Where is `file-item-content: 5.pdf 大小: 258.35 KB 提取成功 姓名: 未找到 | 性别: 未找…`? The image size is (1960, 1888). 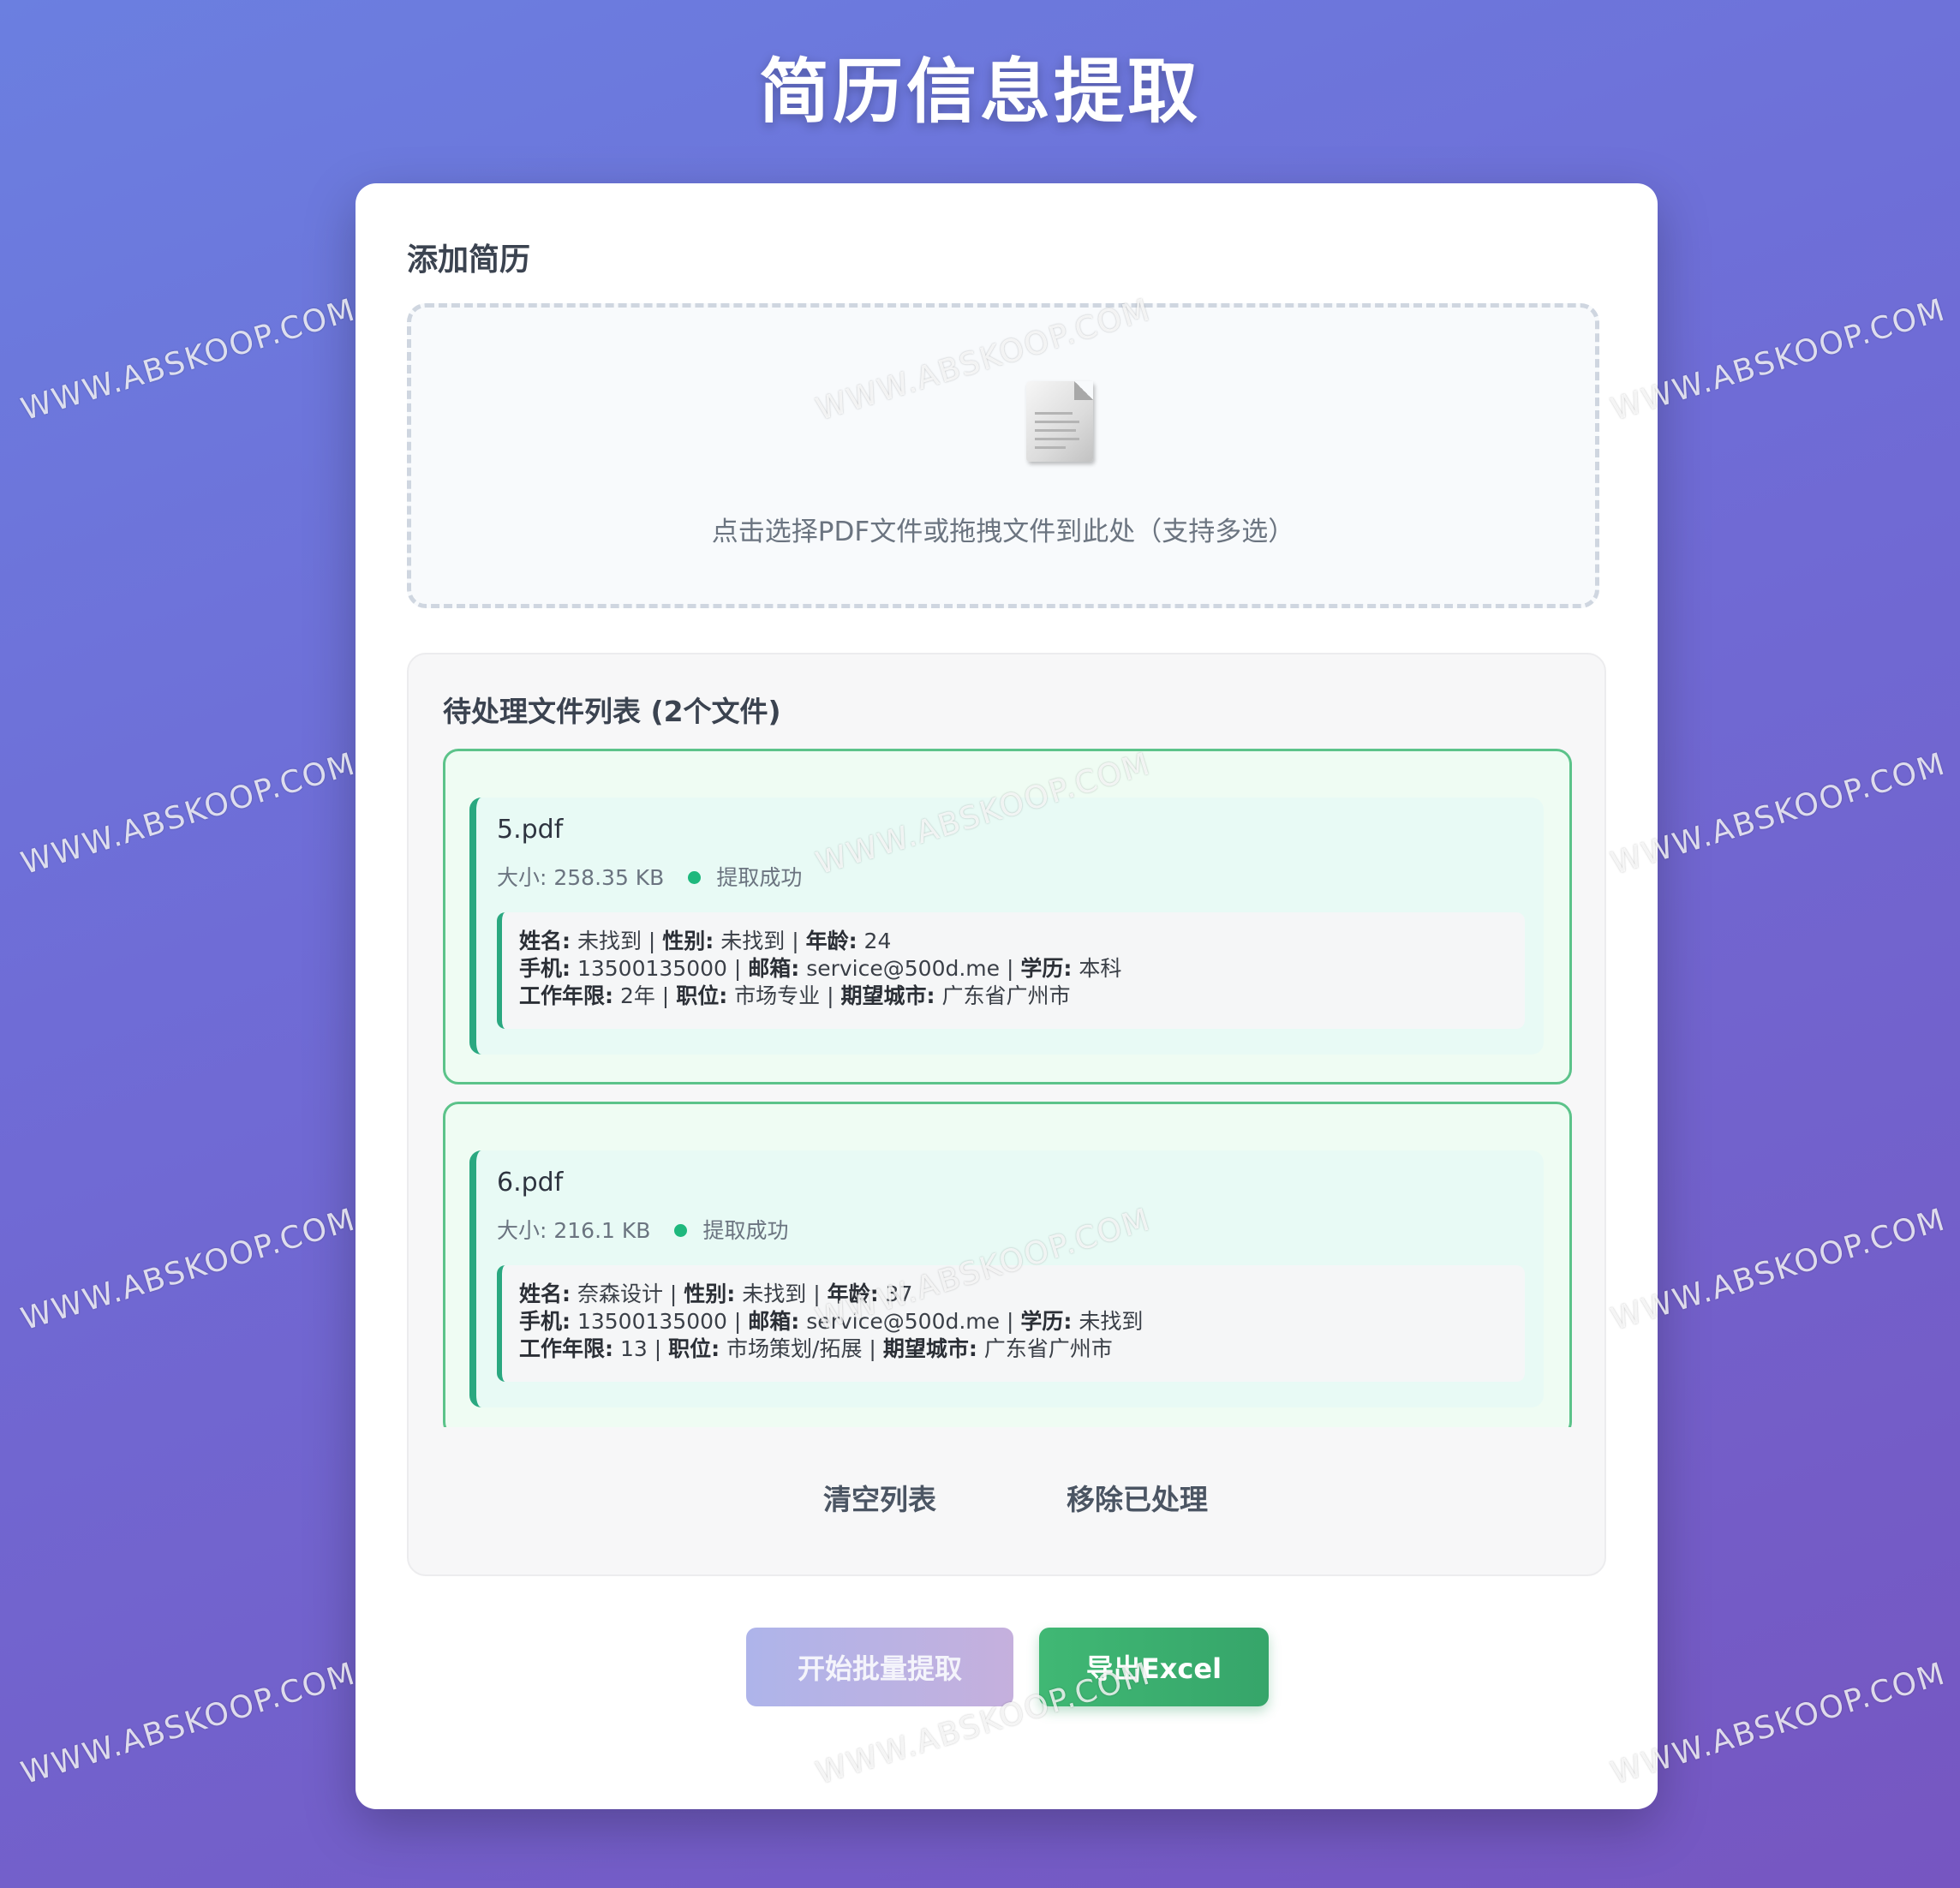
file-item-content: 5.pdf 大小: 258.35 KB 提取成功 姓名: 未找到 | 性别: 未找… is located at coordinates (1007, 927).